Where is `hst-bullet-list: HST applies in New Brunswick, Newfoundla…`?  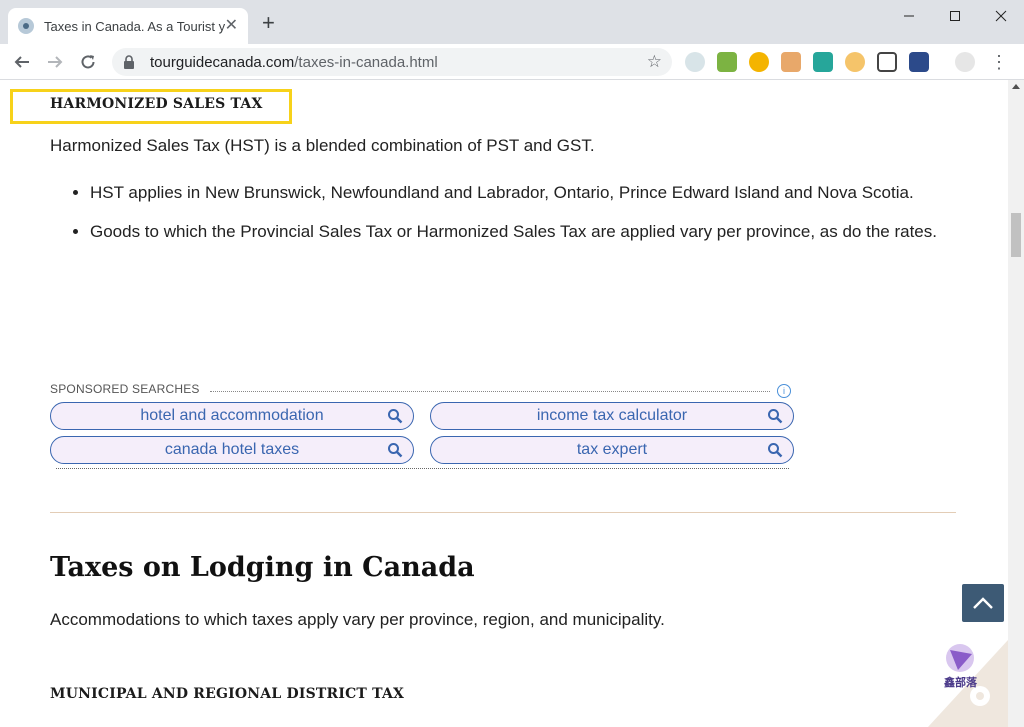
hst-bullet-list: HST applies in New Brunswick, Newfoundla… is located at coordinates (505, 217).